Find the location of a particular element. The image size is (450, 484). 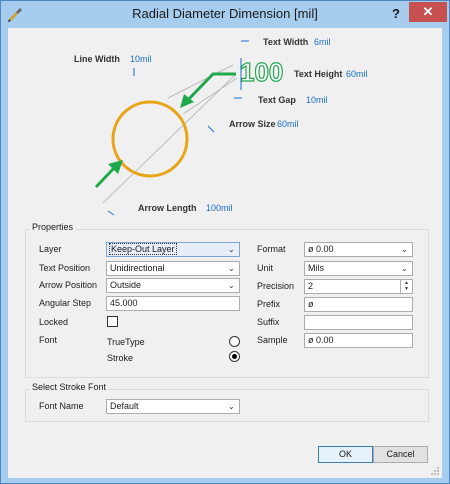

font-truetype-label: TrueType is located at coordinates (126, 342).